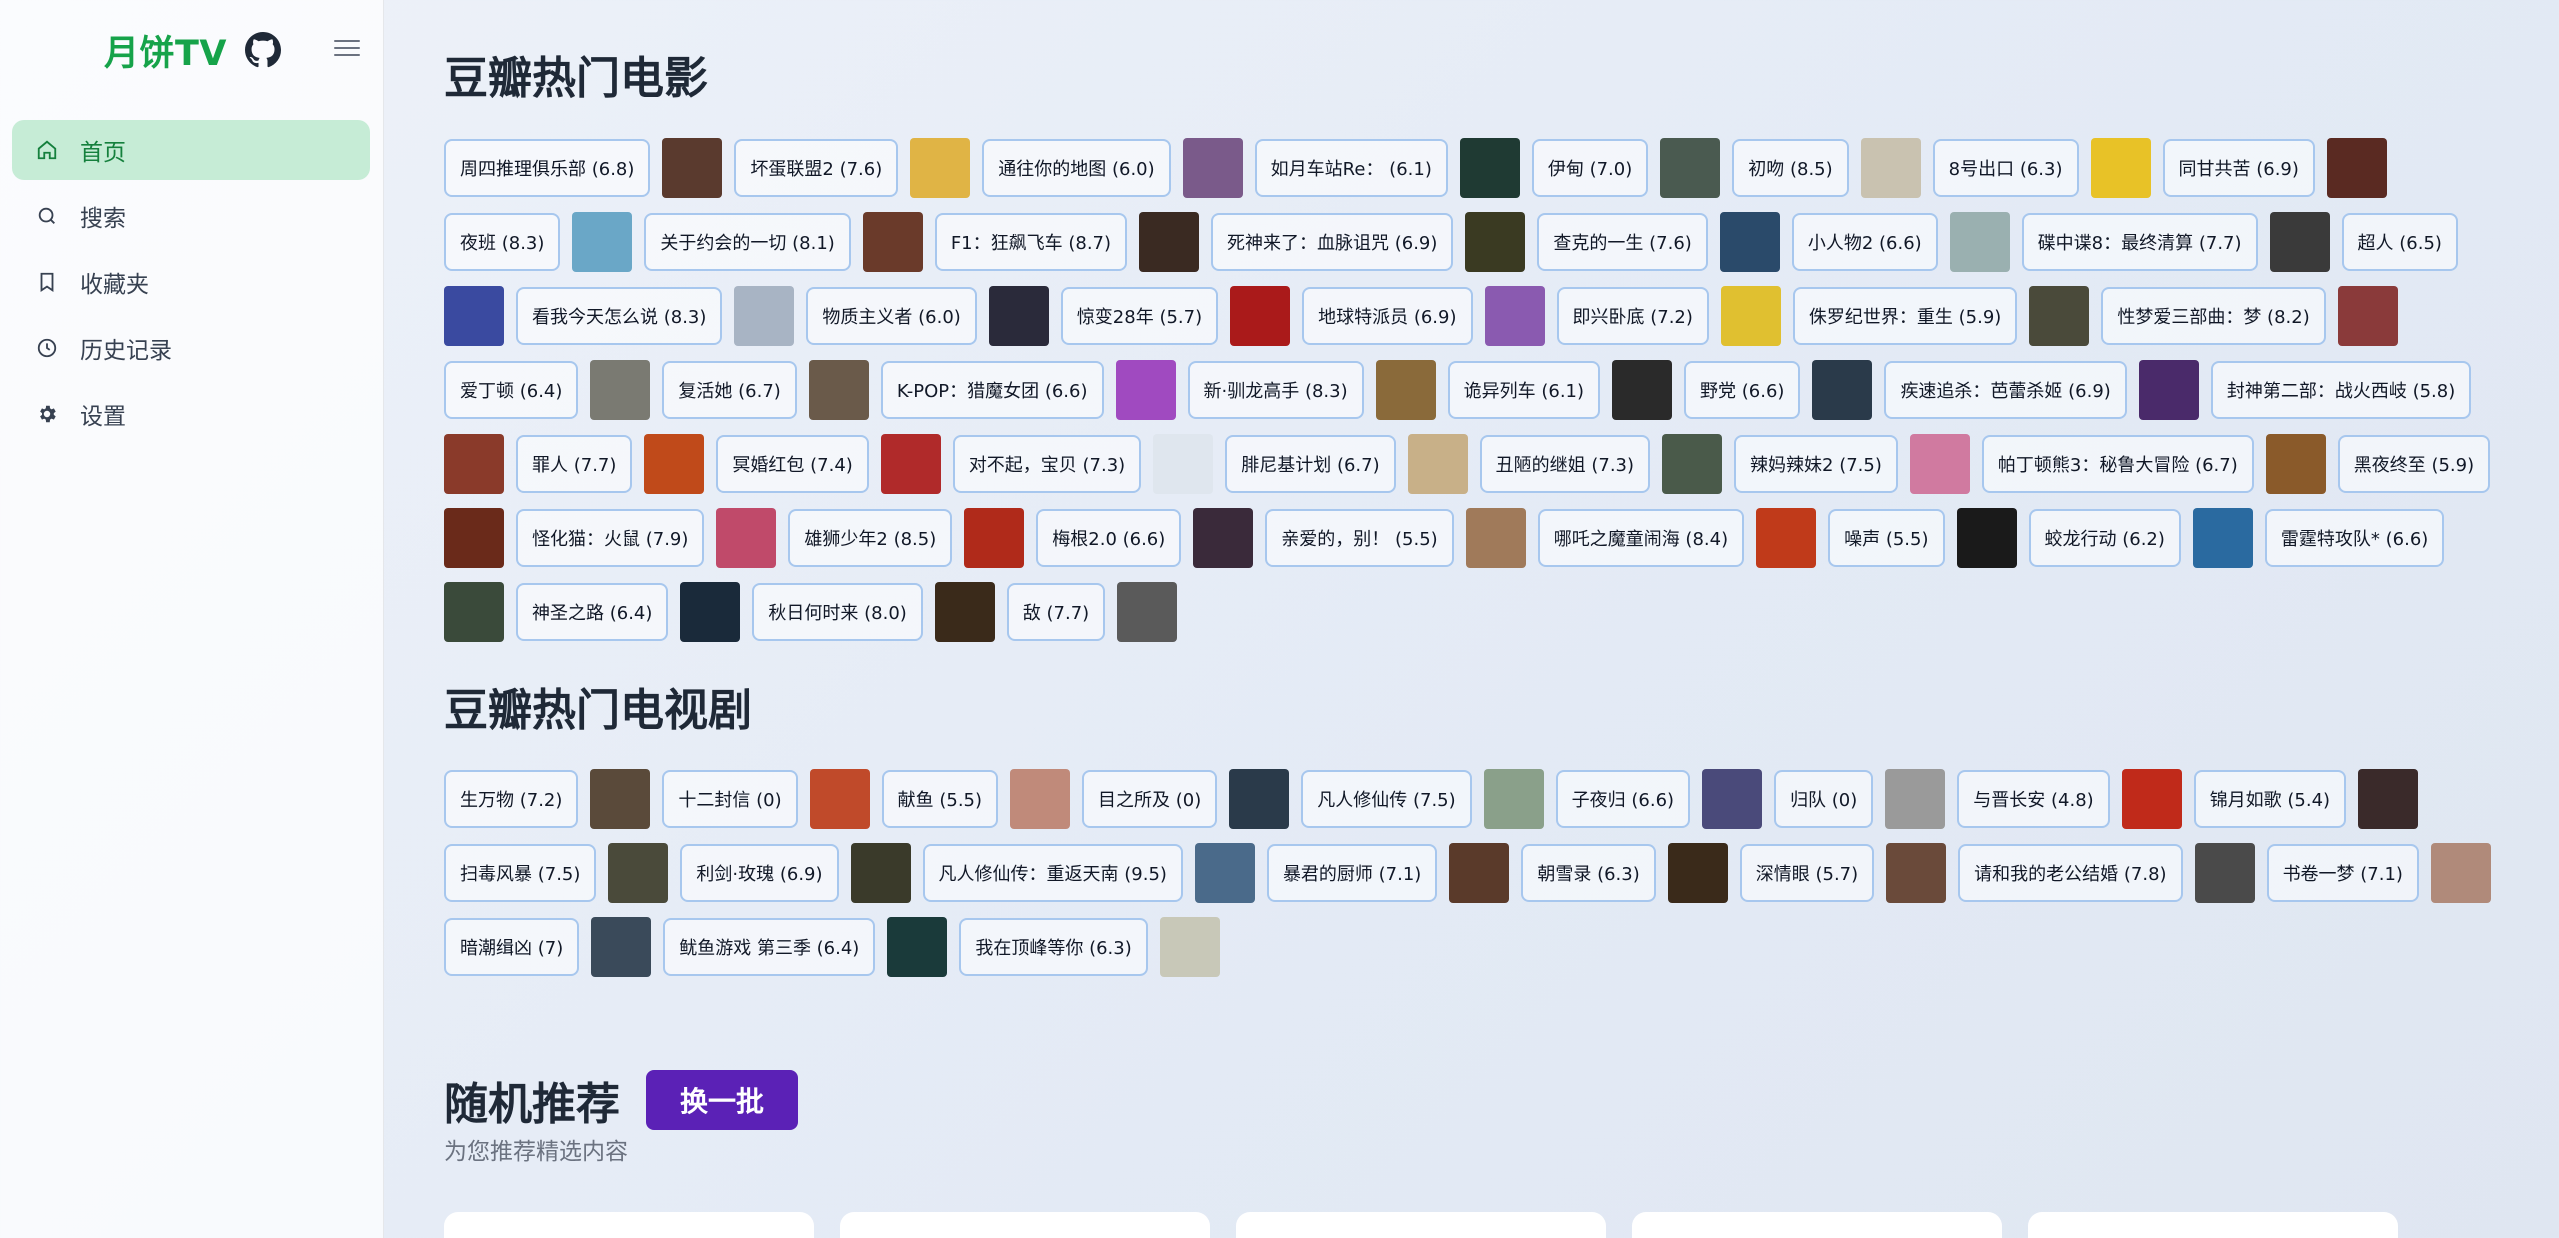 The width and height of the screenshot is (2559, 1238). I want to click on refresh-button: 换一批, so click(722, 1100).